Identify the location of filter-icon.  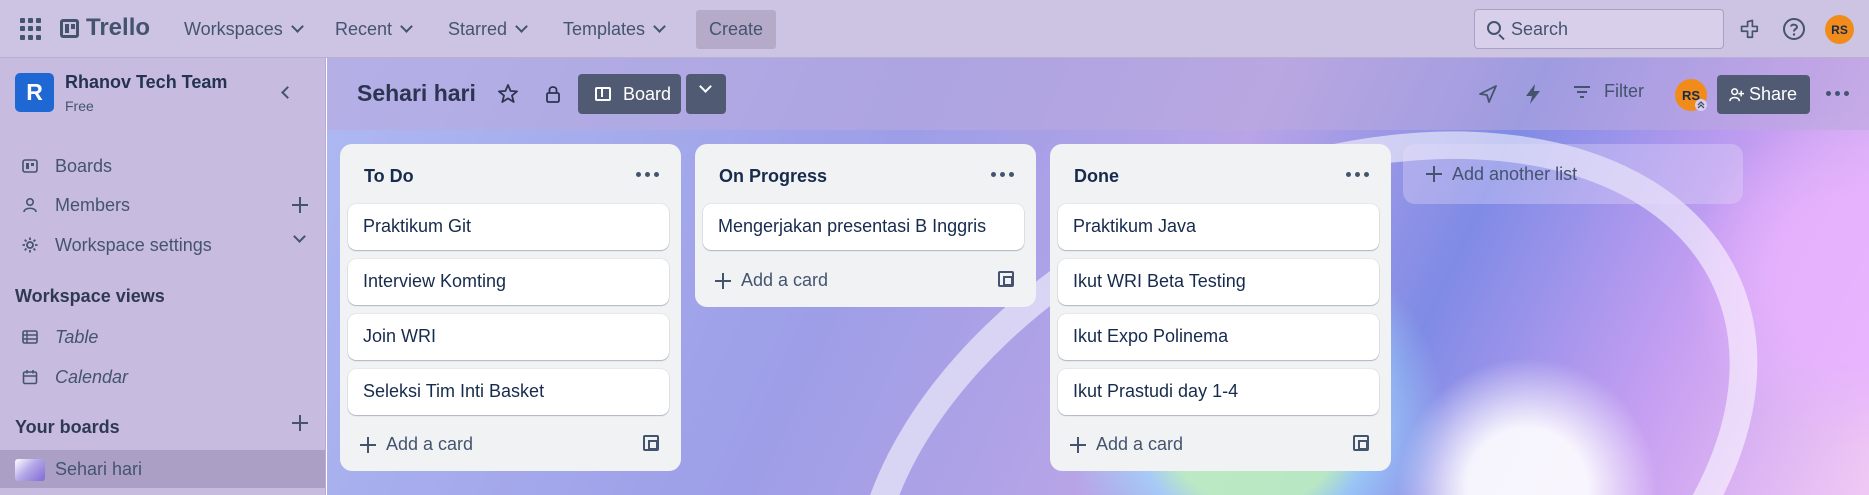
(1582, 91).